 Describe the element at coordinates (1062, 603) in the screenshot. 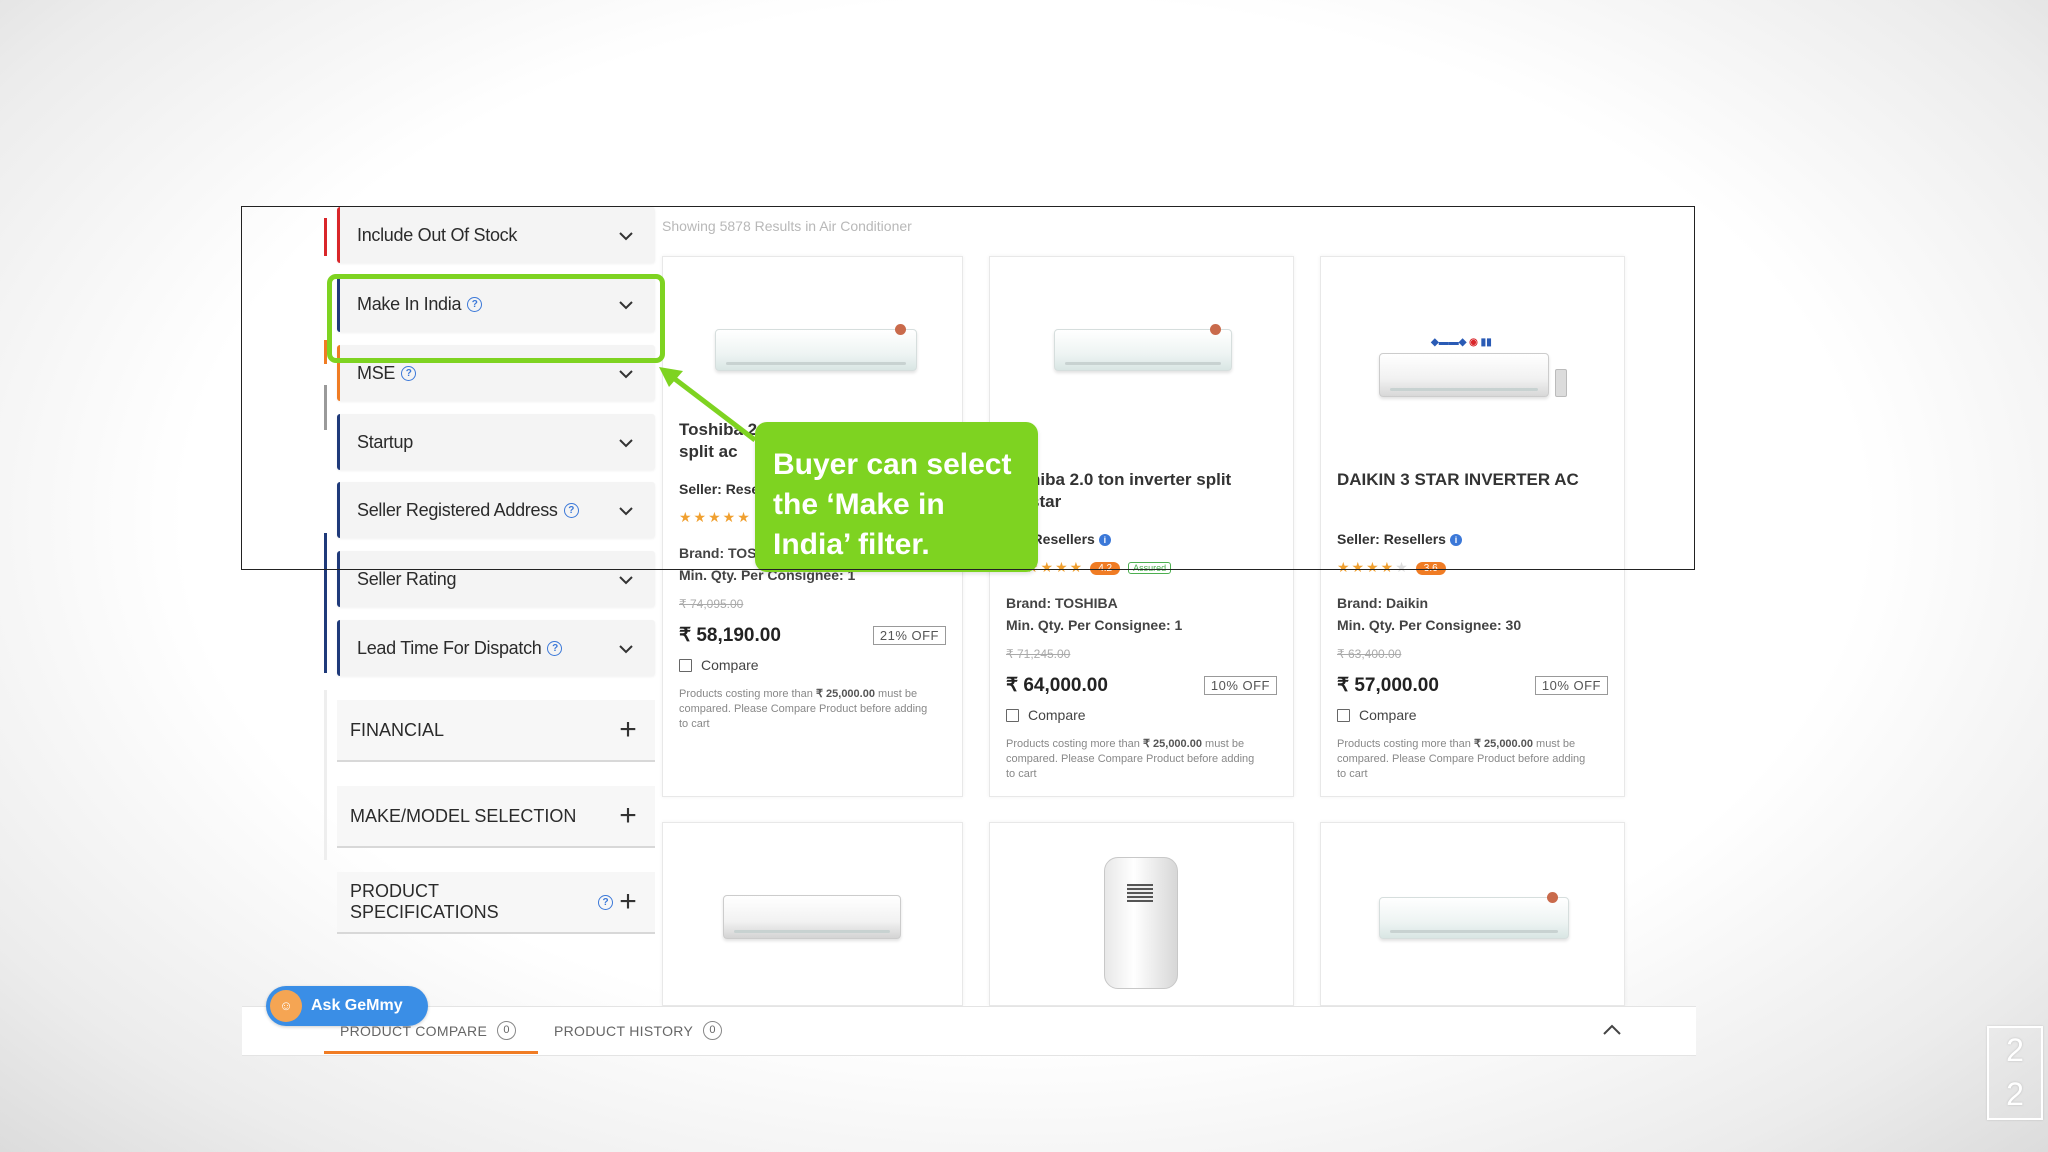

I see `product-brand: Brand: TOSHIBA` at that location.